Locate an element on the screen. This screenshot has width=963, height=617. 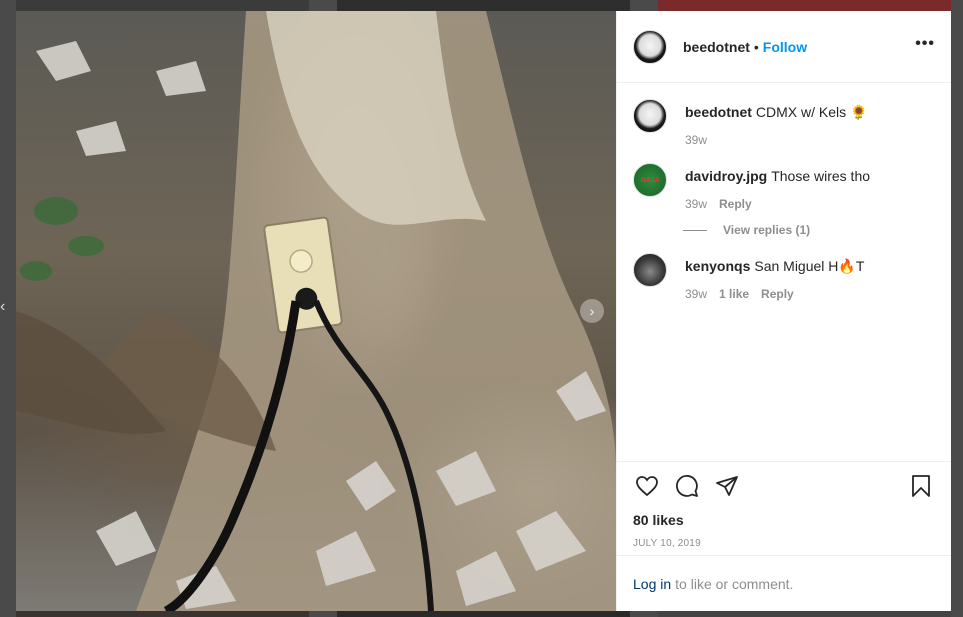
comment-username: beedotnet is located at coordinates (718, 112).